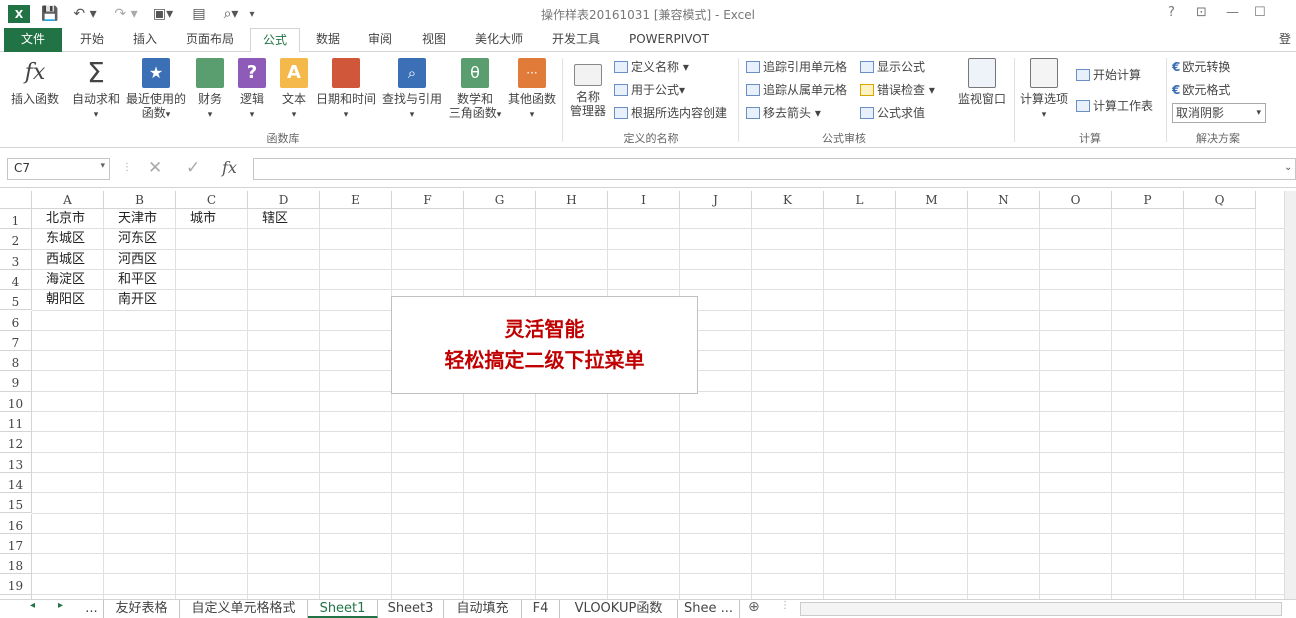  What do you see at coordinates (1290, 395) in the screenshot?
I see `vertical-scrollbar` at bounding box center [1290, 395].